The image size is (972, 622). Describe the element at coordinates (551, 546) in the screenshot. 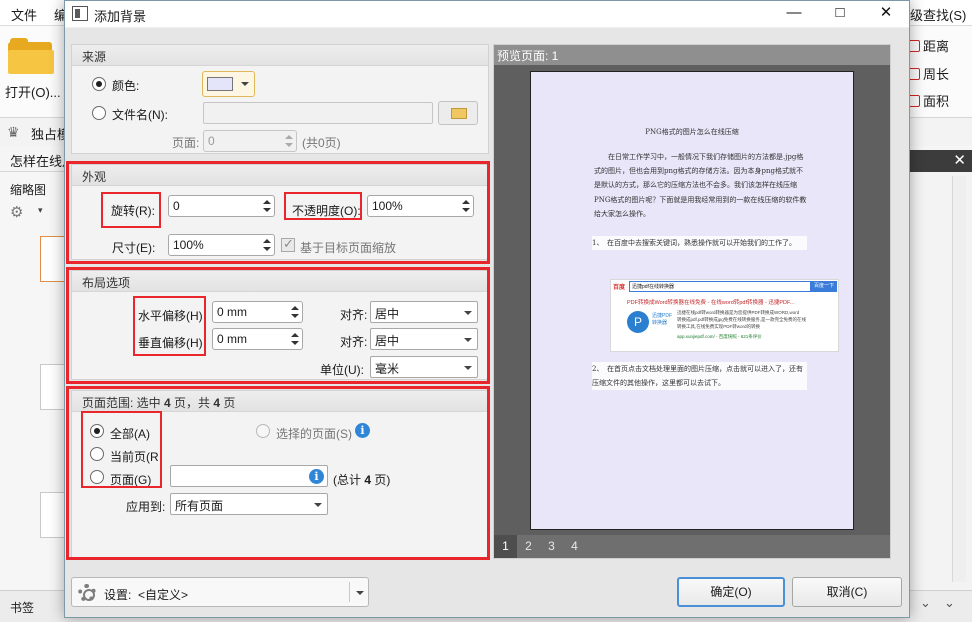

I see `preview-page-tab-3: 3` at that location.